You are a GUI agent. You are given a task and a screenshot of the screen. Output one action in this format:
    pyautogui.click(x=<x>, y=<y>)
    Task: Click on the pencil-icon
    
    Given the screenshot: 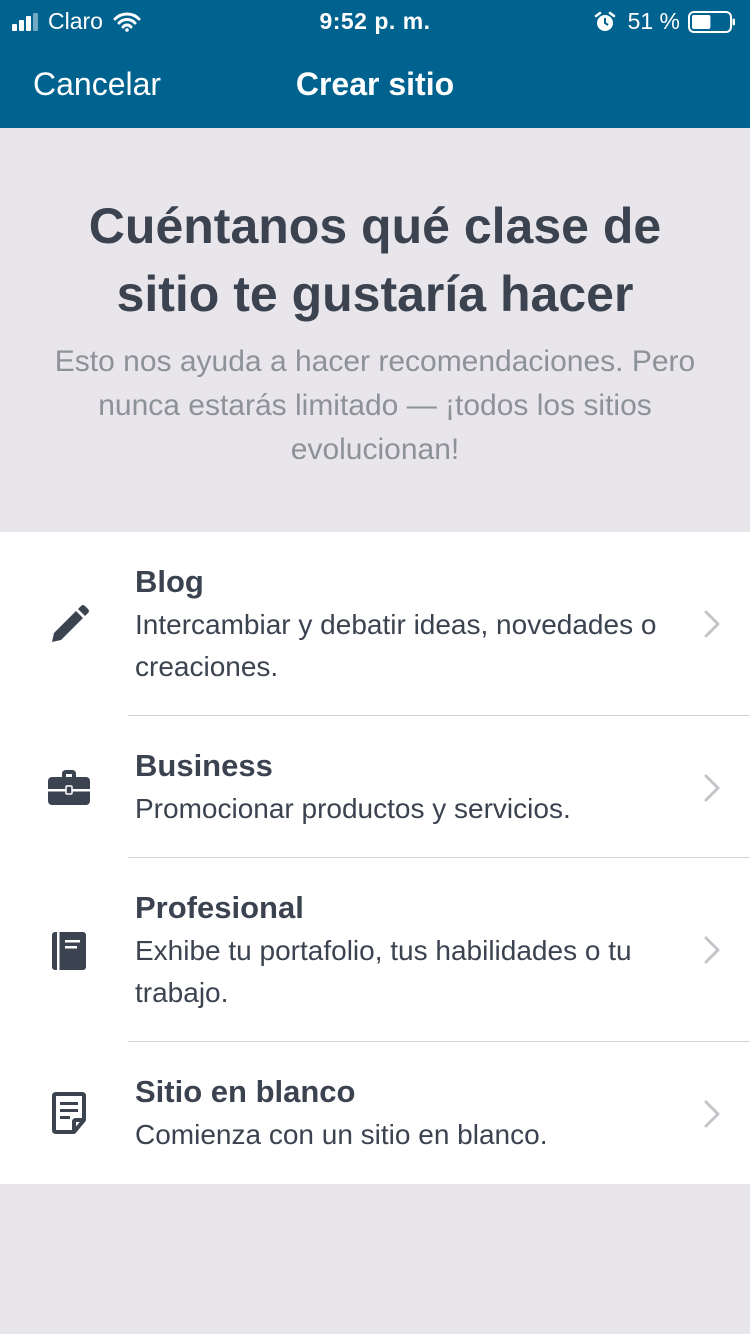 What is the action you would take?
    pyautogui.click(x=70, y=623)
    